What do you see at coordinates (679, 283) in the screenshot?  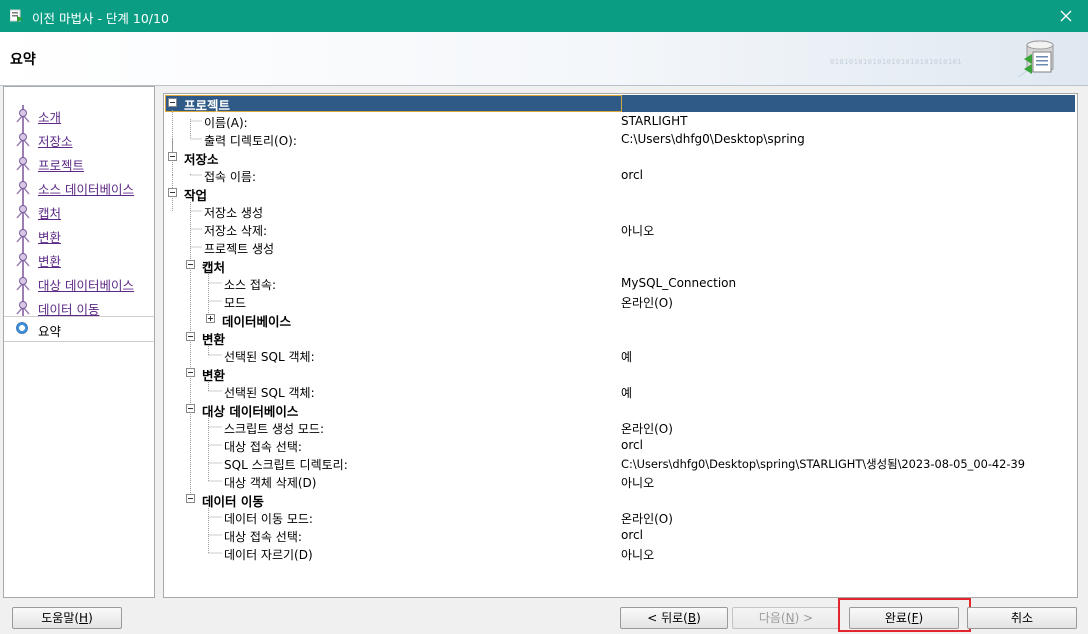 I see `property-value: MySQL_Connection` at bounding box center [679, 283].